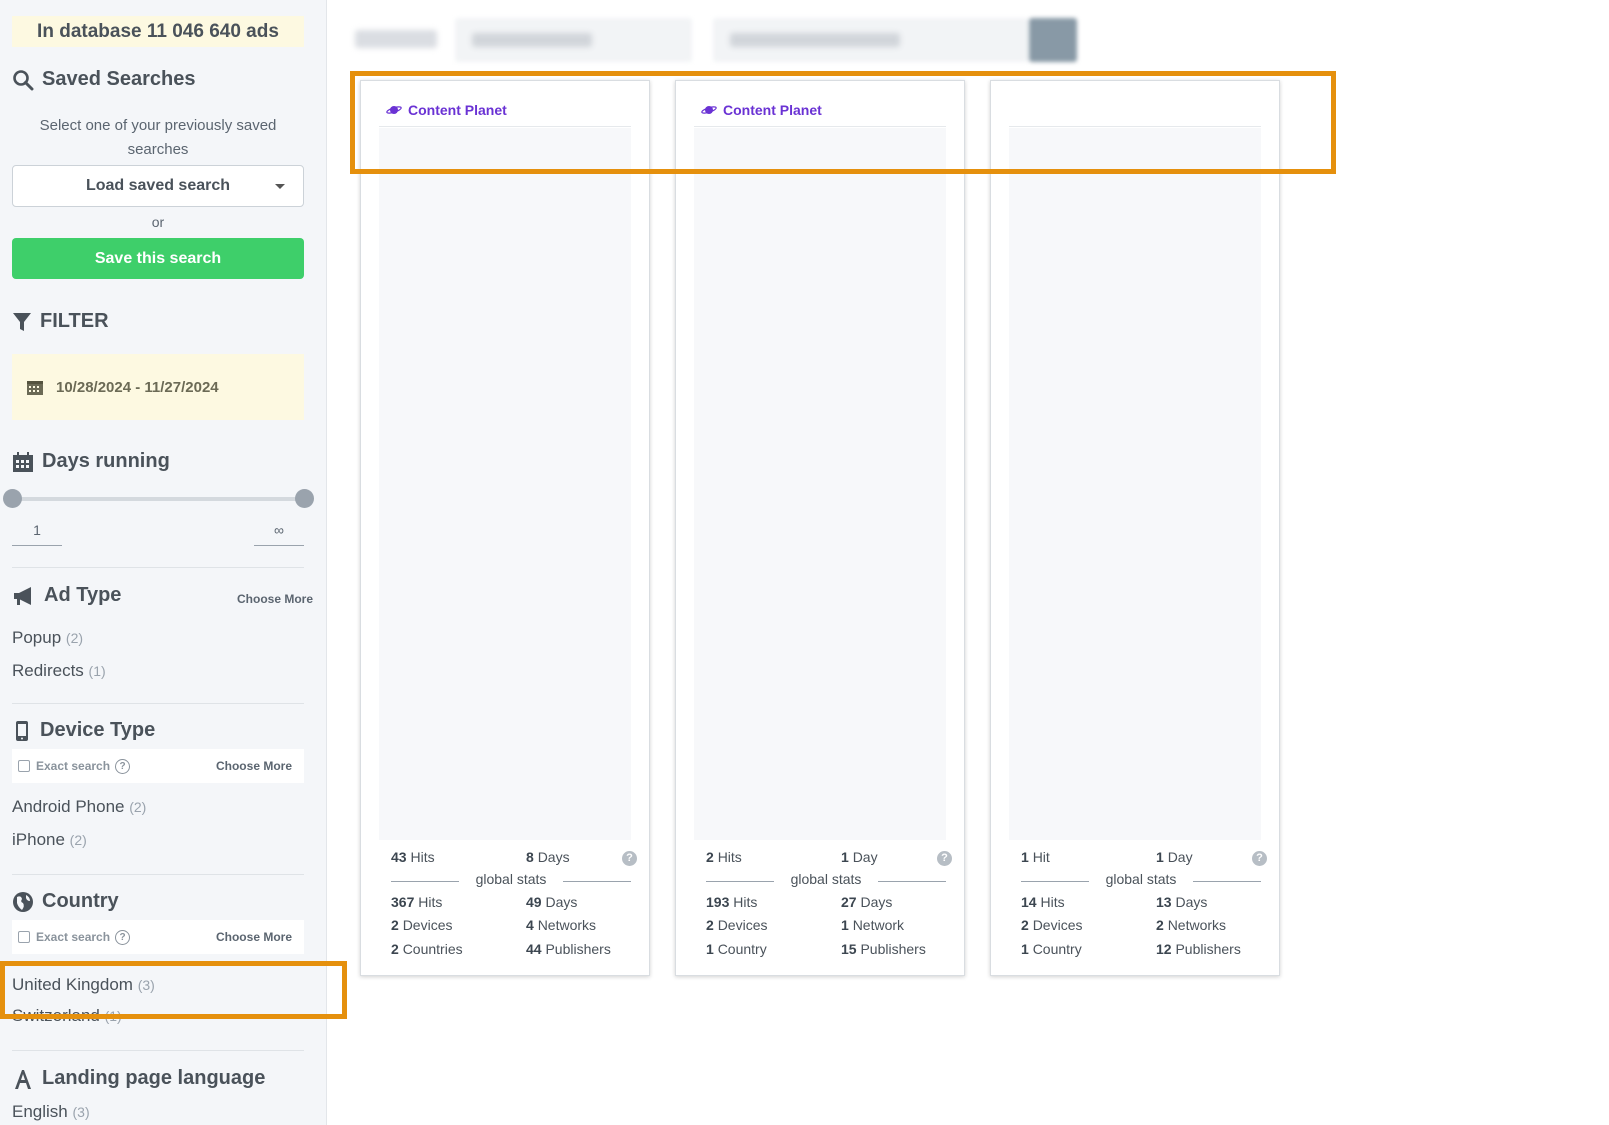 The height and width of the screenshot is (1125, 1609). Describe the element at coordinates (79, 807) in the screenshot. I see `device-item-android-phone: Android Phone (2)` at that location.